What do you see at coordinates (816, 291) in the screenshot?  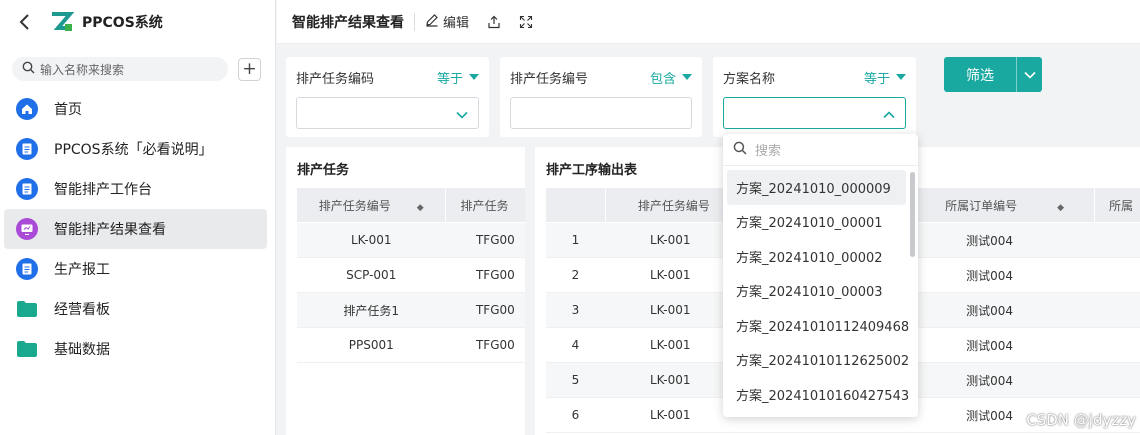 I see `dropdown-option: 方案_20241010_00003` at bounding box center [816, 291].